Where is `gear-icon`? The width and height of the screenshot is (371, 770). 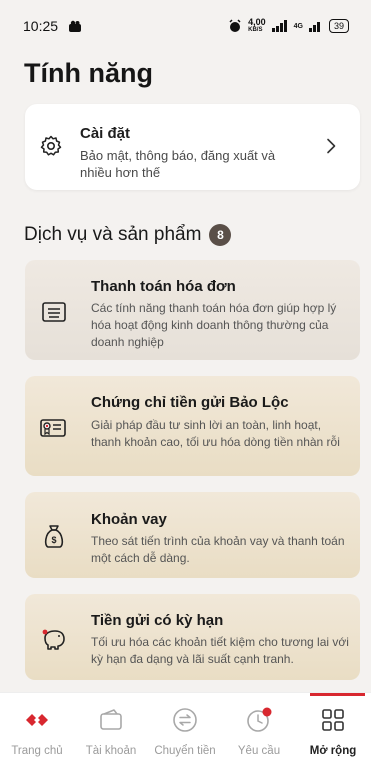
gear-icon is located at coordinates (51, 145).